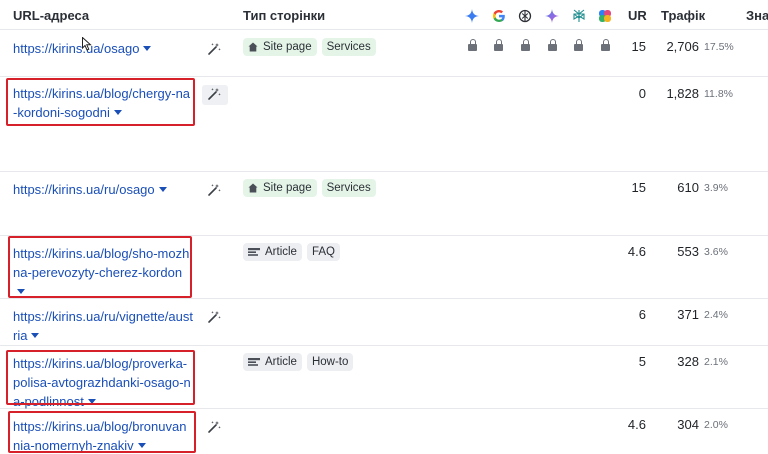  What do you see at coordinates (499, 16) in the screenshot?
I see `google-icon` at bounding box center [499, 16].